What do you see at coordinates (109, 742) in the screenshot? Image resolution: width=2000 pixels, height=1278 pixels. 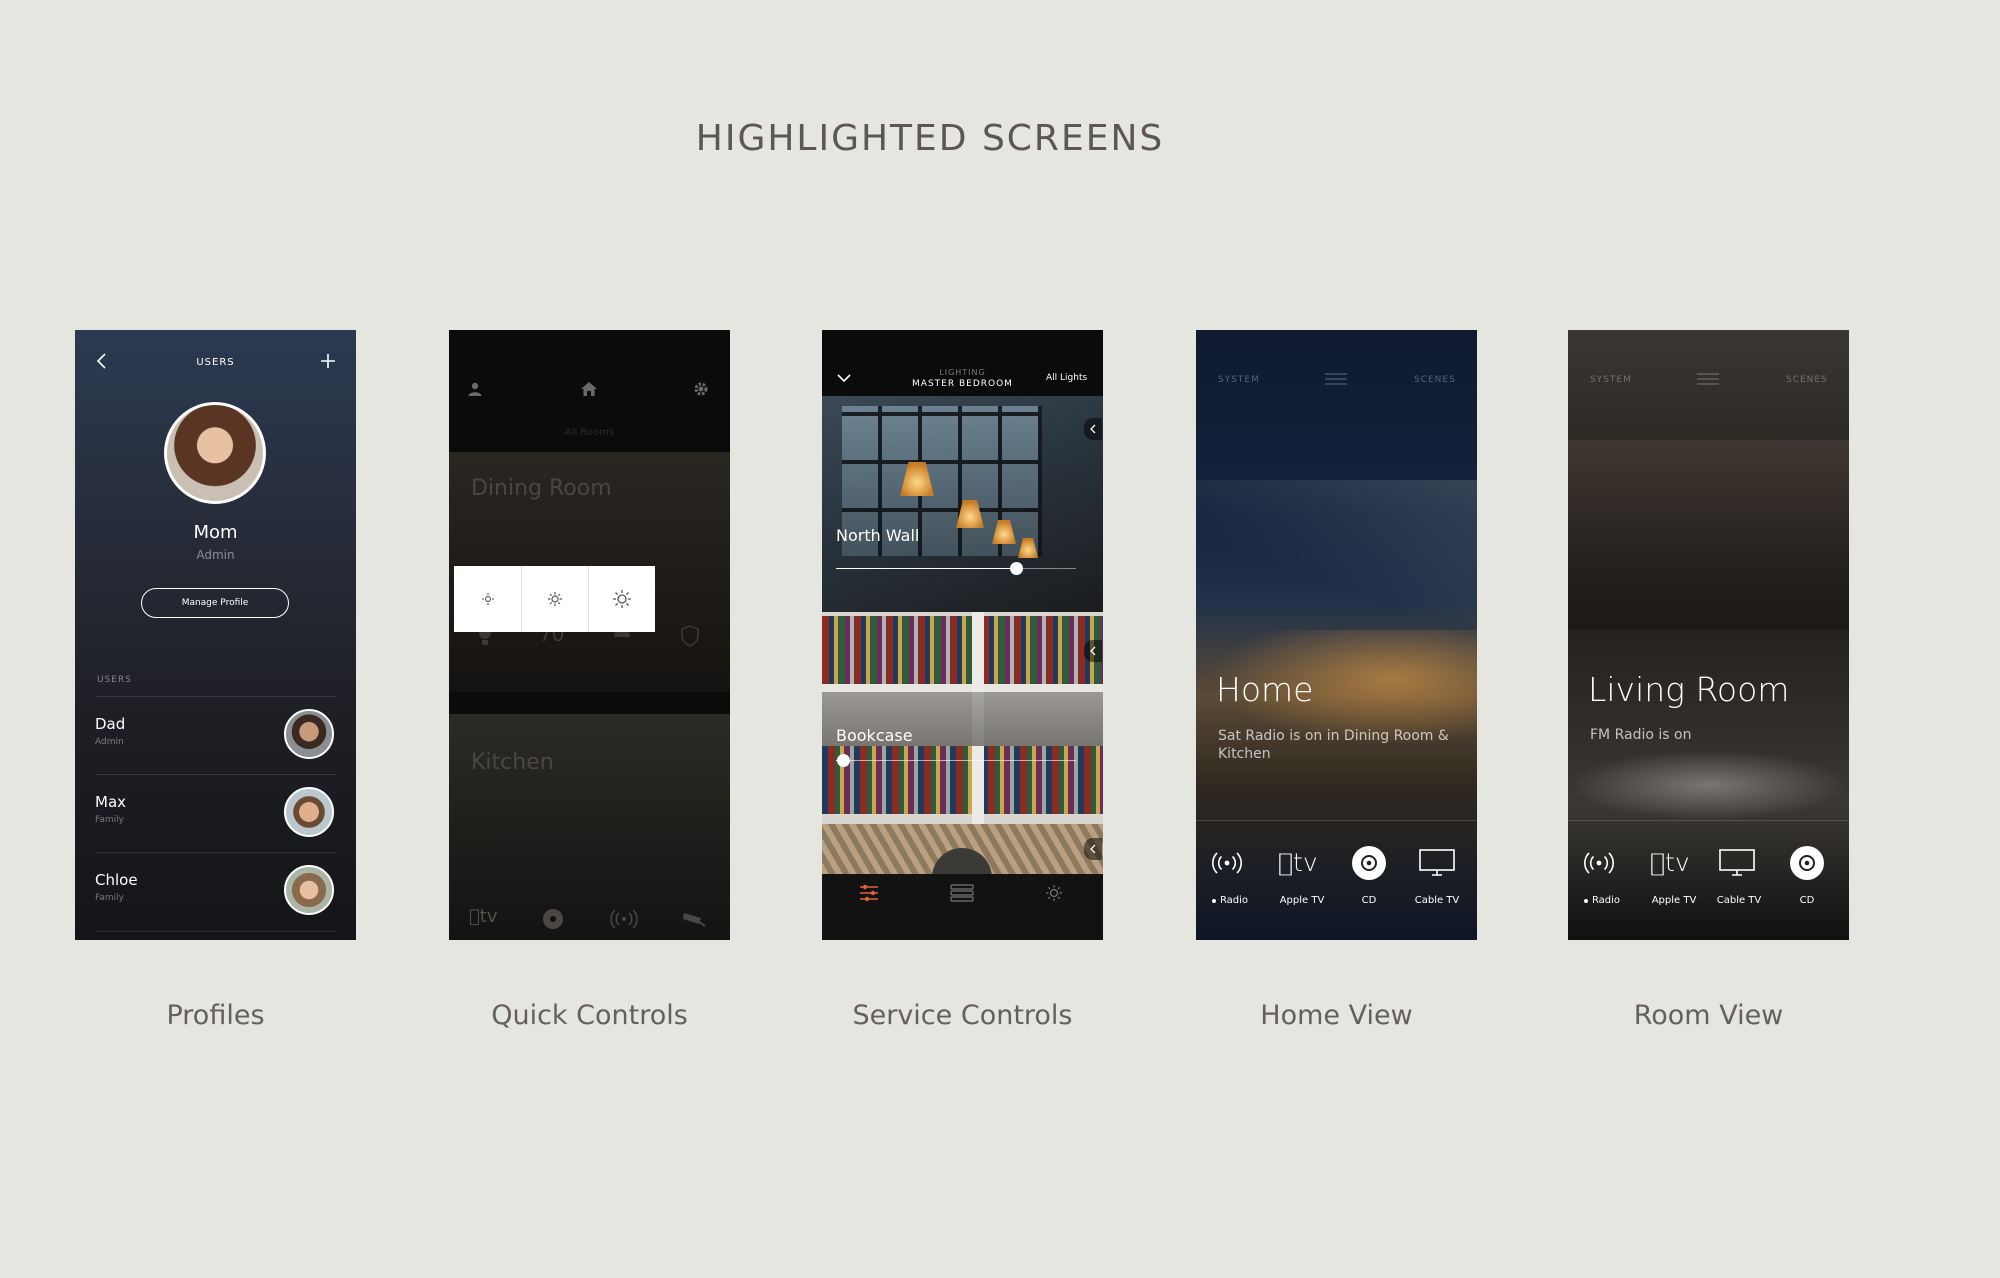 I see `user-role: Admin` at bounding box center [109, 742].